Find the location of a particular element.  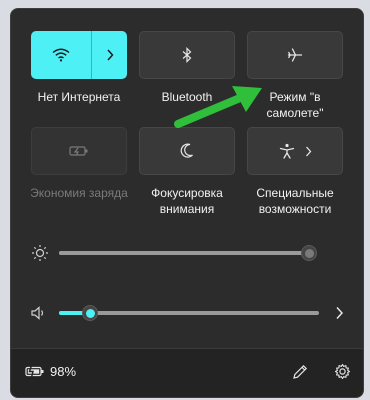

sun-icon is located at coordinates (40, 253).